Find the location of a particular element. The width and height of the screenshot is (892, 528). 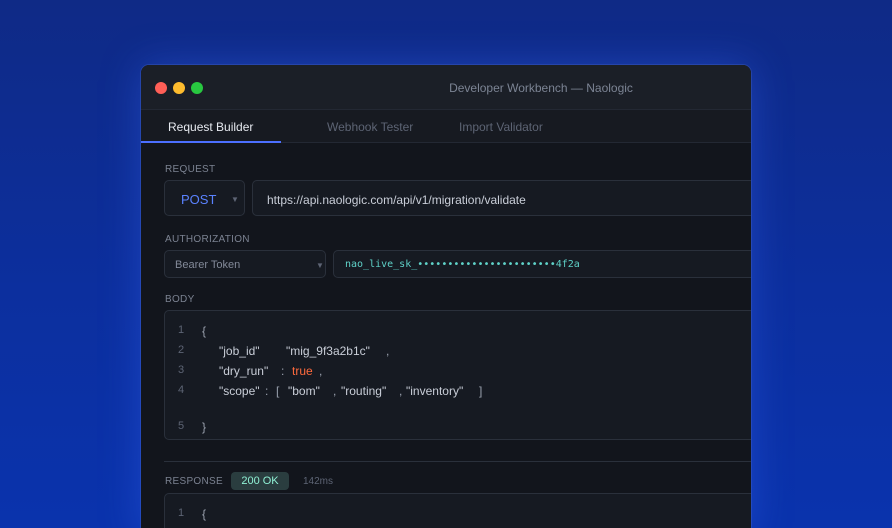

json-value: "mig_9f3a2b1c" is located at coordinates (328, 351).